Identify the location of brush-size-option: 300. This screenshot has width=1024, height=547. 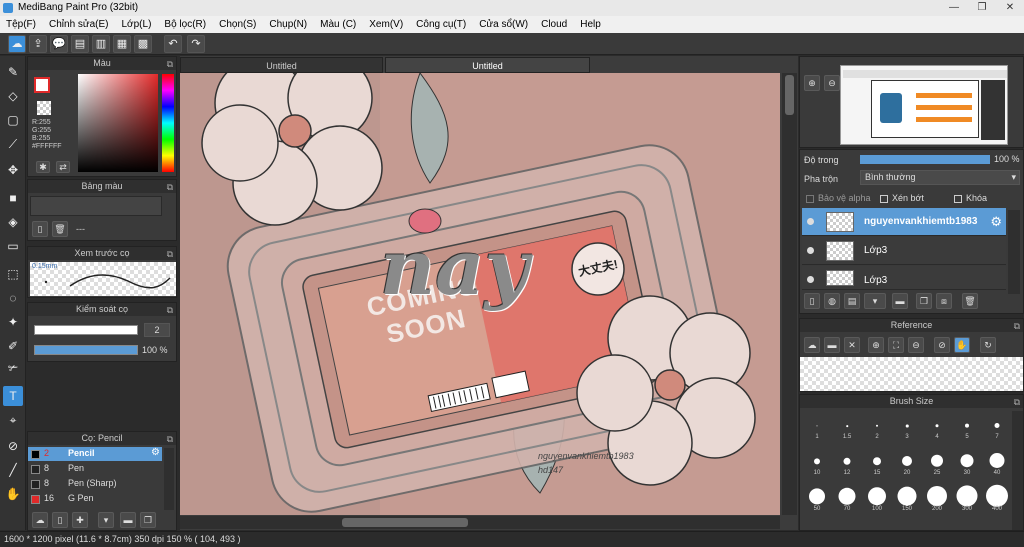
(967, 498).